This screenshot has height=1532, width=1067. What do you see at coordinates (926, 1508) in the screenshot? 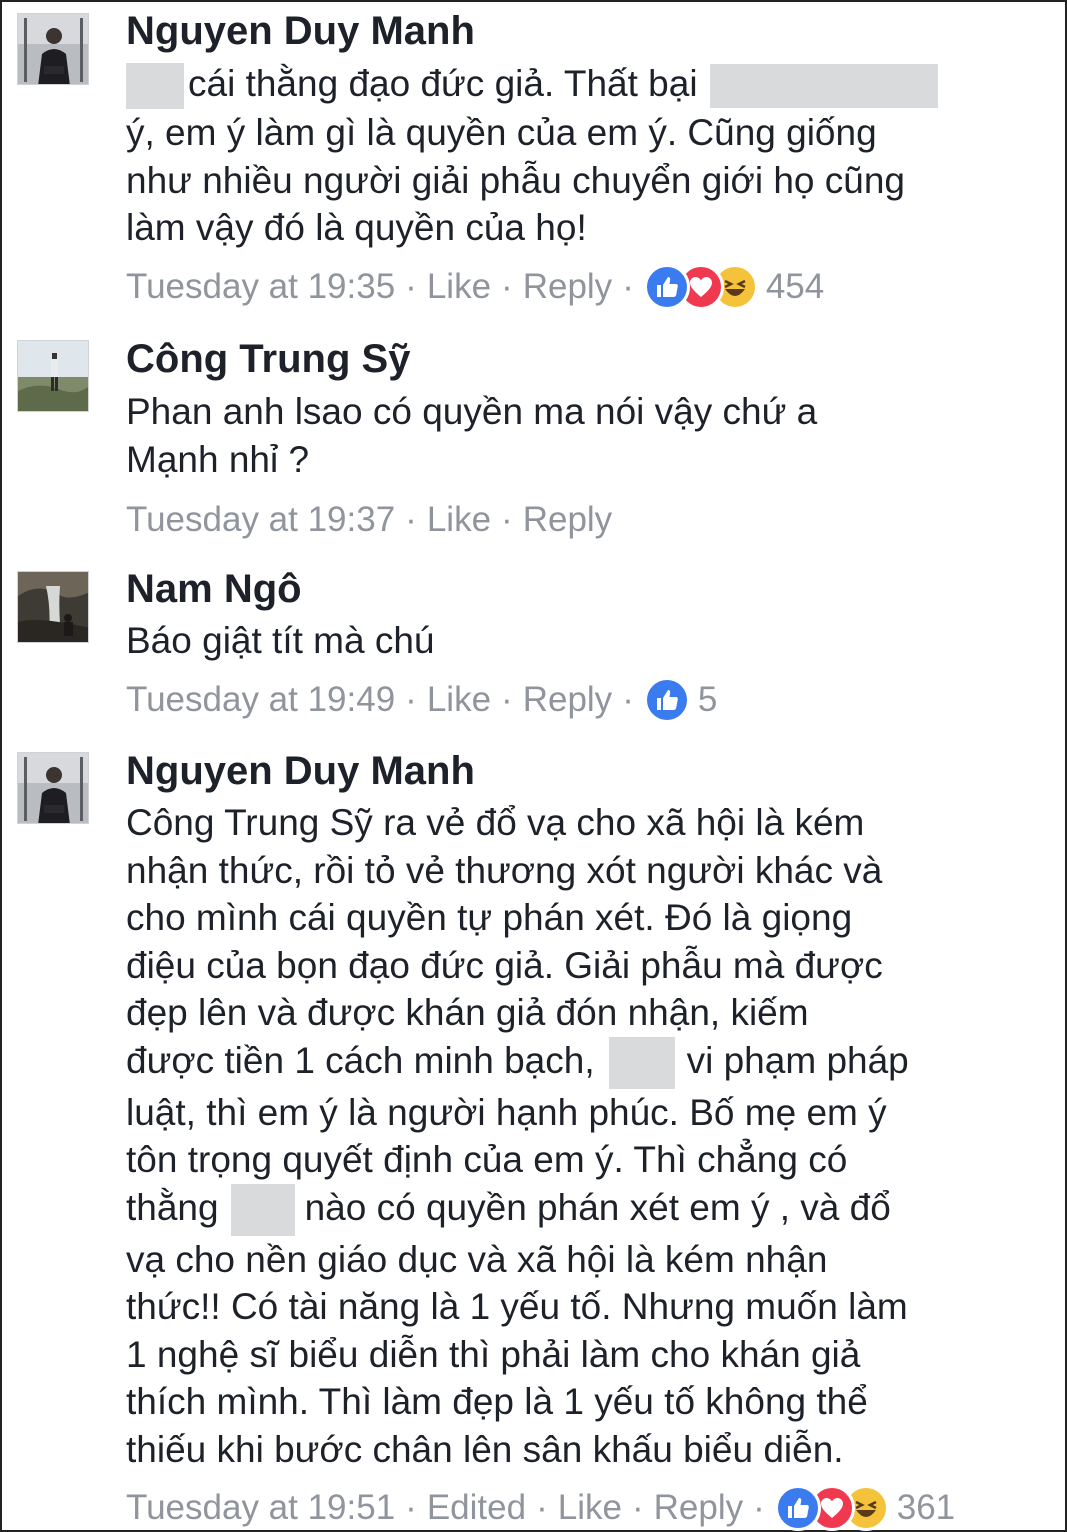
I see `reaction-count: 361` at bounding box center [926, 1508].